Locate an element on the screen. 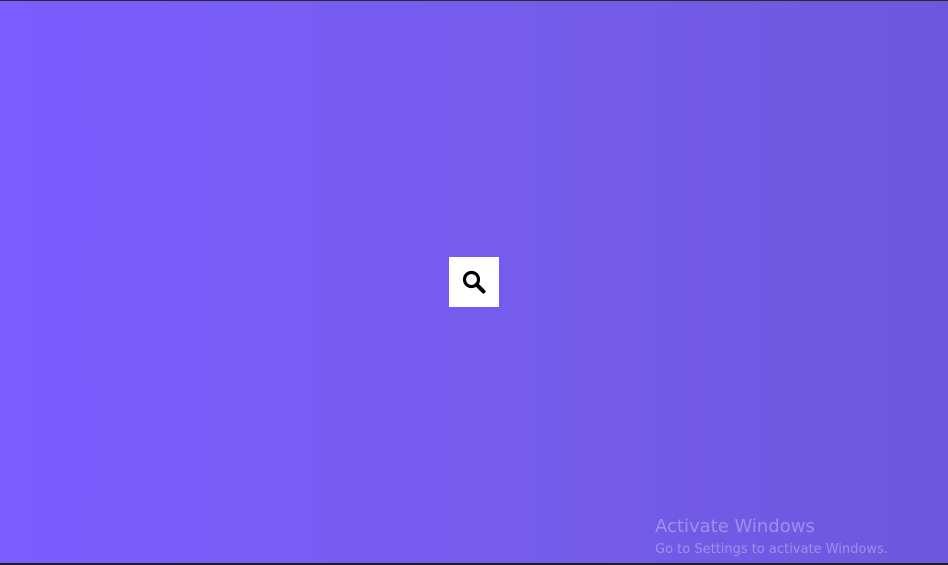 The image size is (948, 565). watermark-subtitle: Go to Settings to activate Windows. is located at coordinates (771, 549).